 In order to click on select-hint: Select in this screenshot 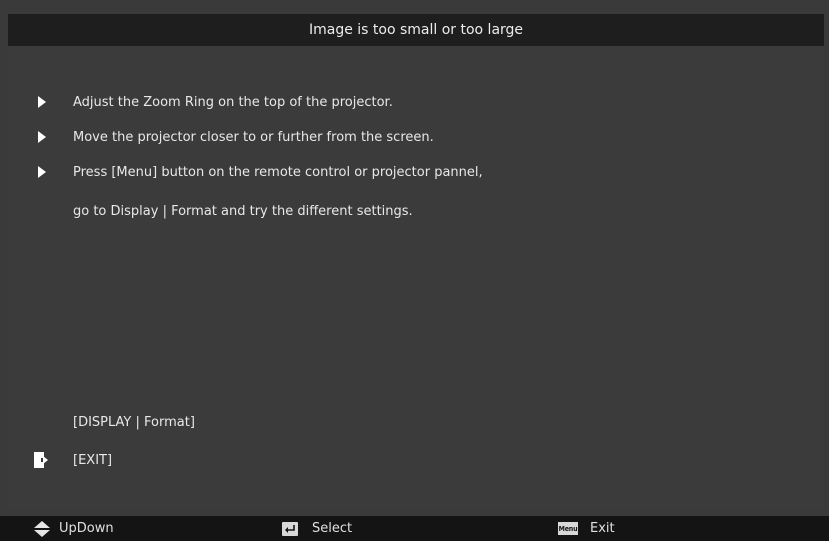, I will do `click(317, 528)`.